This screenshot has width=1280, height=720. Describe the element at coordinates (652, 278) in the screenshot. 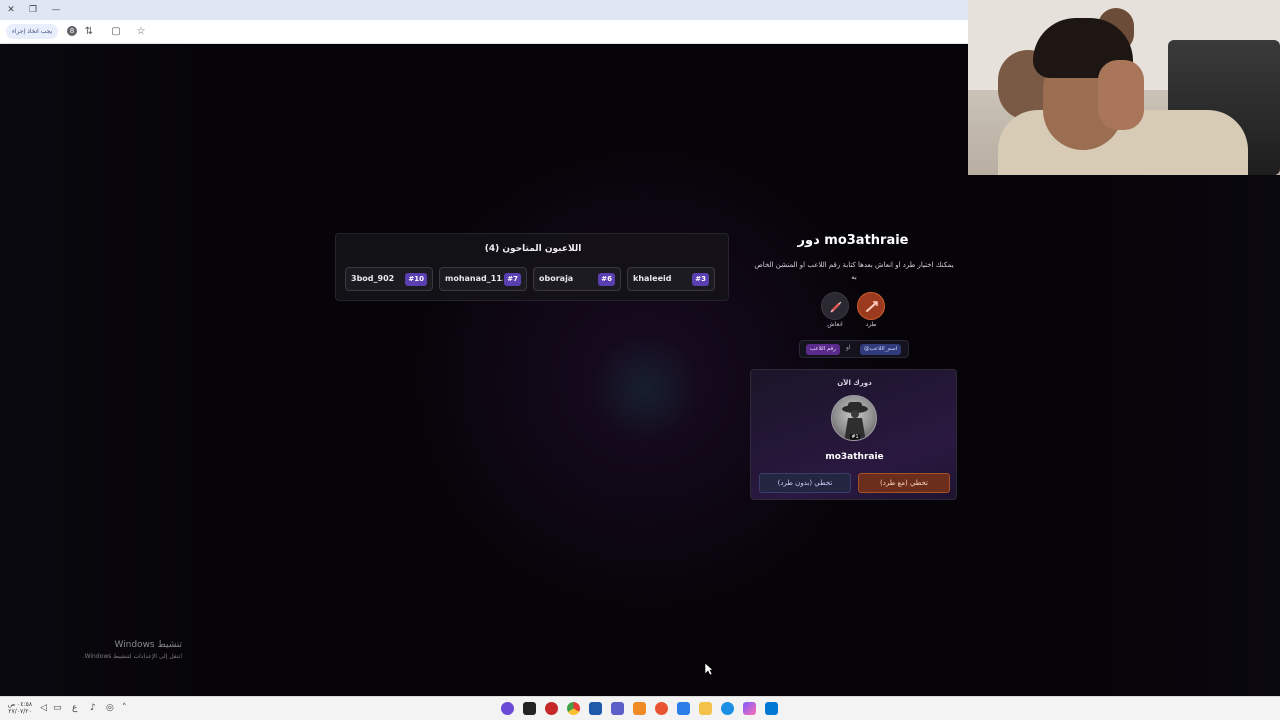

I see `player-name: khaleeid` at that location.